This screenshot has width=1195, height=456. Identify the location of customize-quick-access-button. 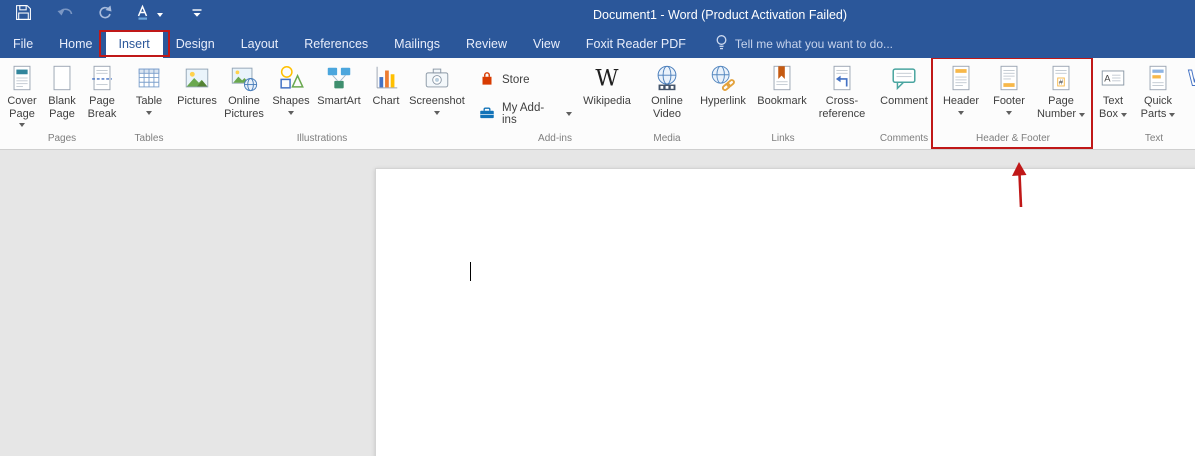
(197, 15).